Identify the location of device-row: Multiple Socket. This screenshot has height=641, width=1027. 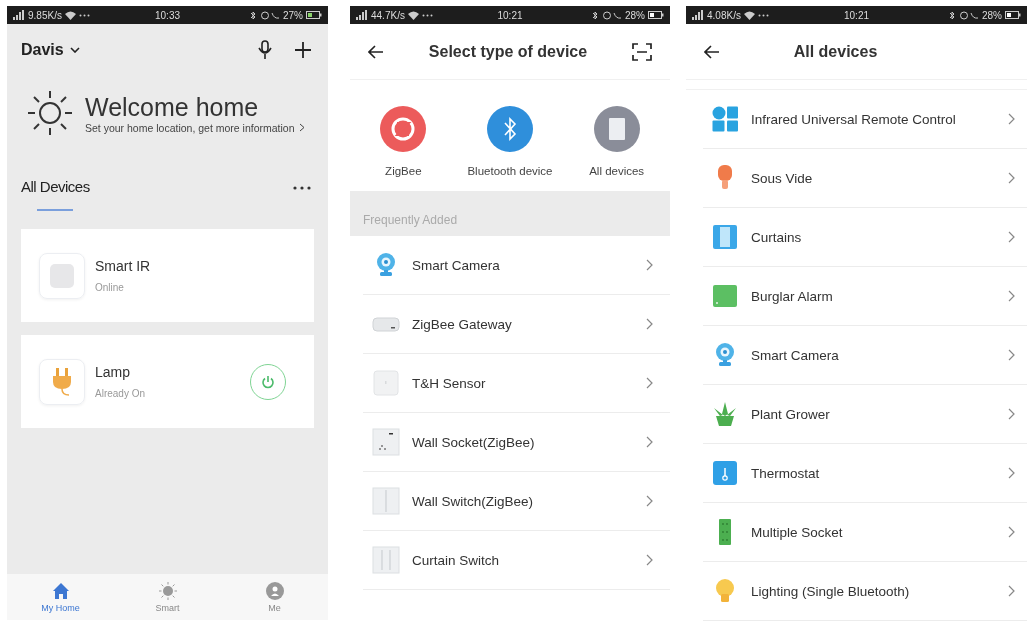
(865, 532).